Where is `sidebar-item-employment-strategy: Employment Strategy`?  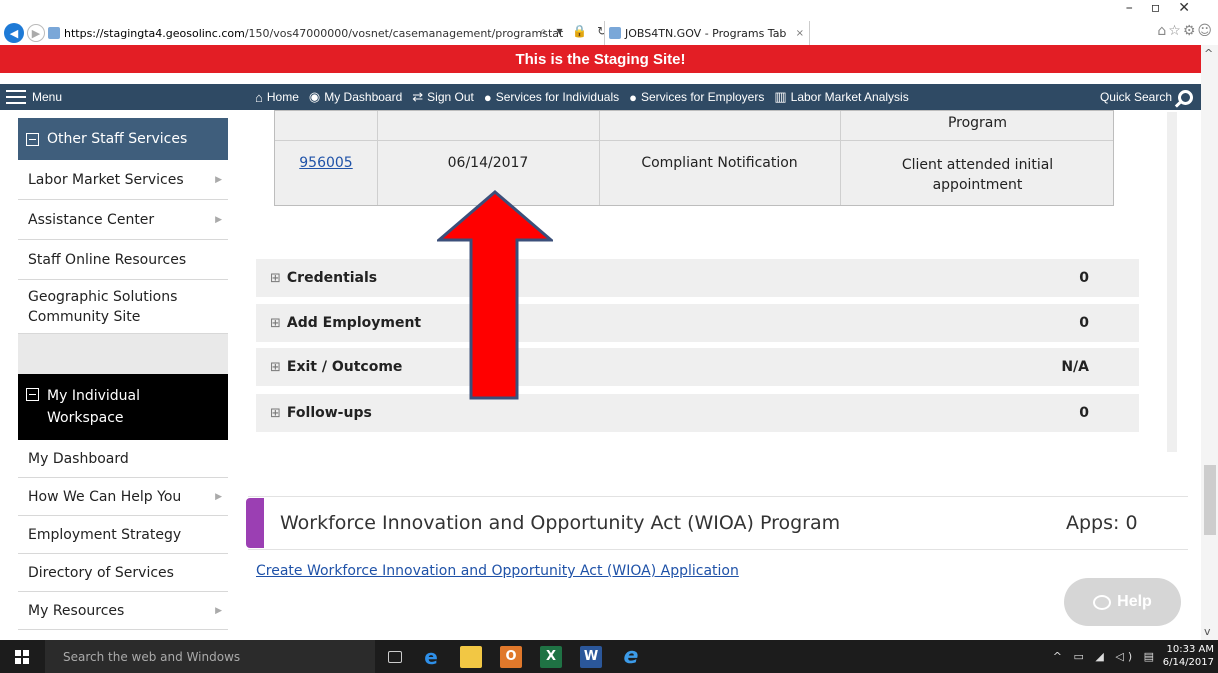
sidebar-item-employment-strategy: Employment Strategy is located at coordinates (123, 535).